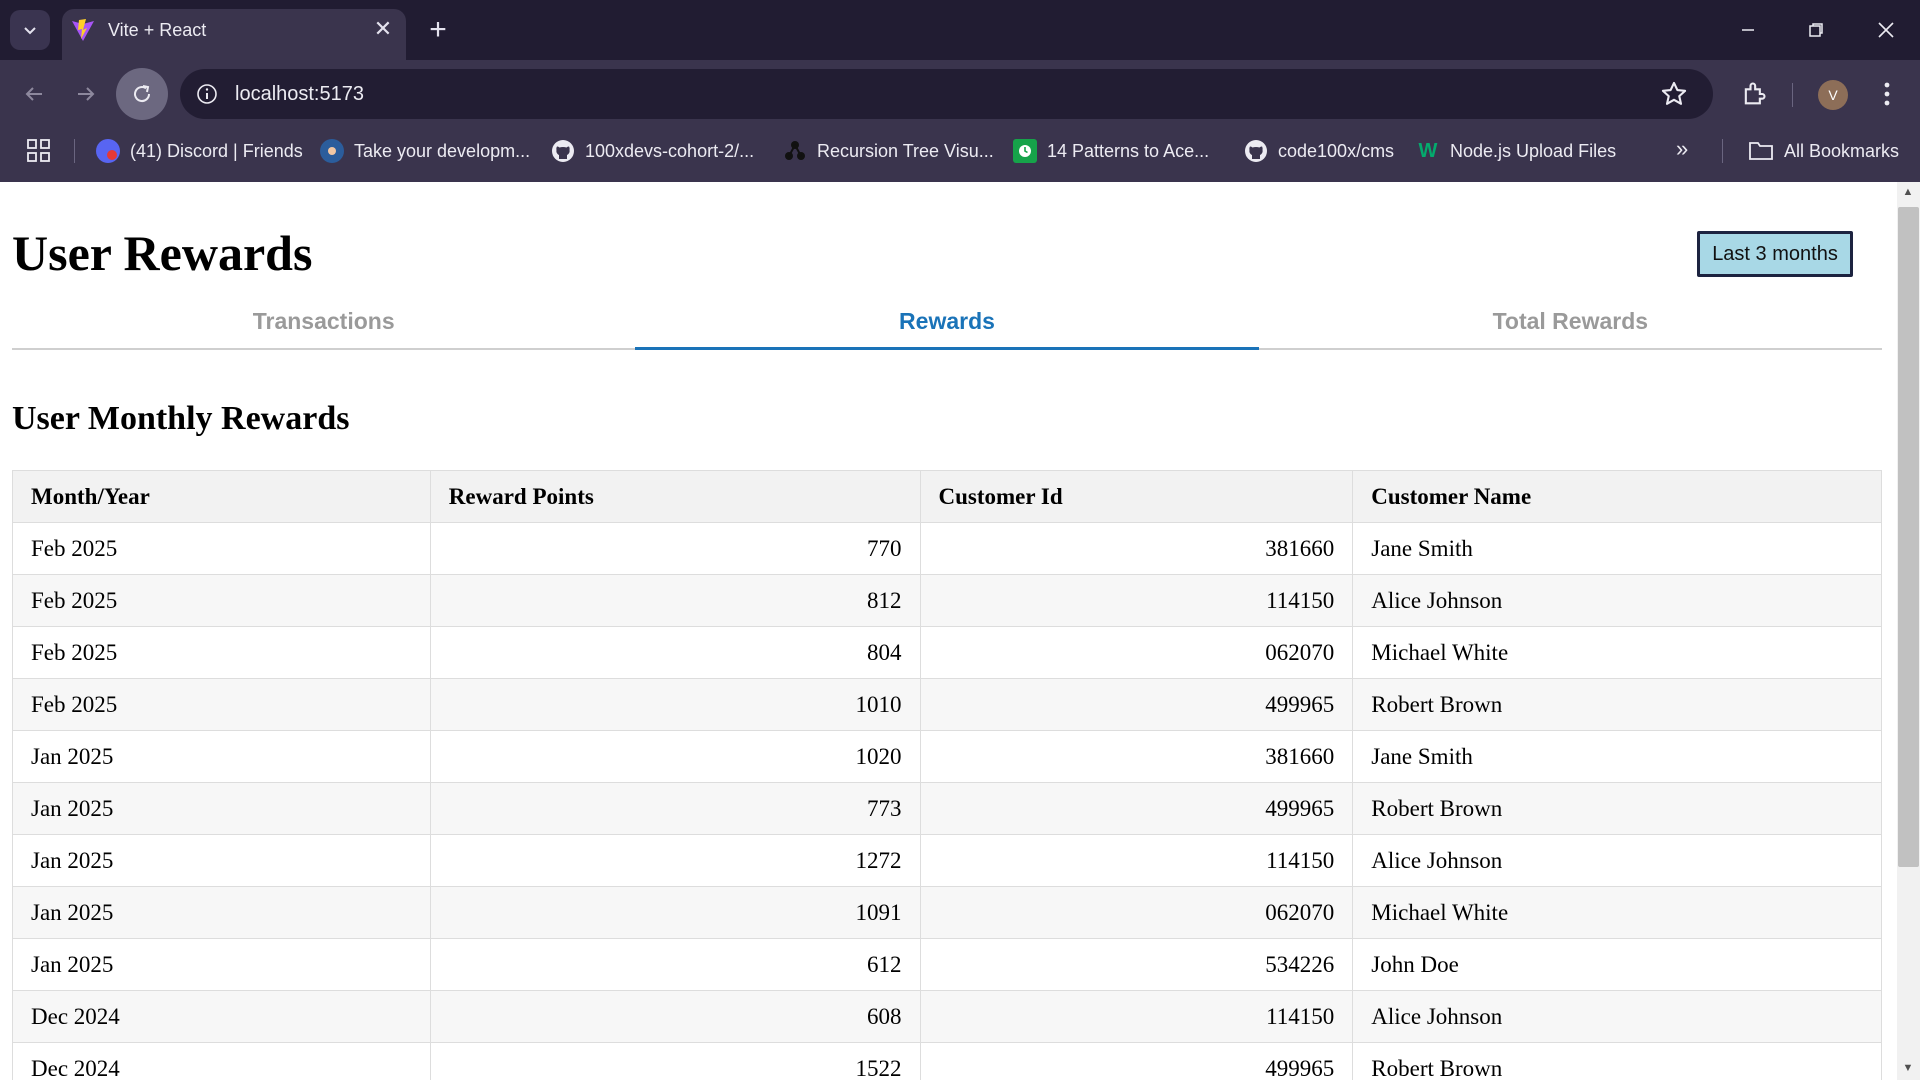 This screenshot has height=1080, width=1920. Describe the element at coordinates (1533, 150) in the screenshot. I see `bookmark-label: Node.js Upload Files` at that location.